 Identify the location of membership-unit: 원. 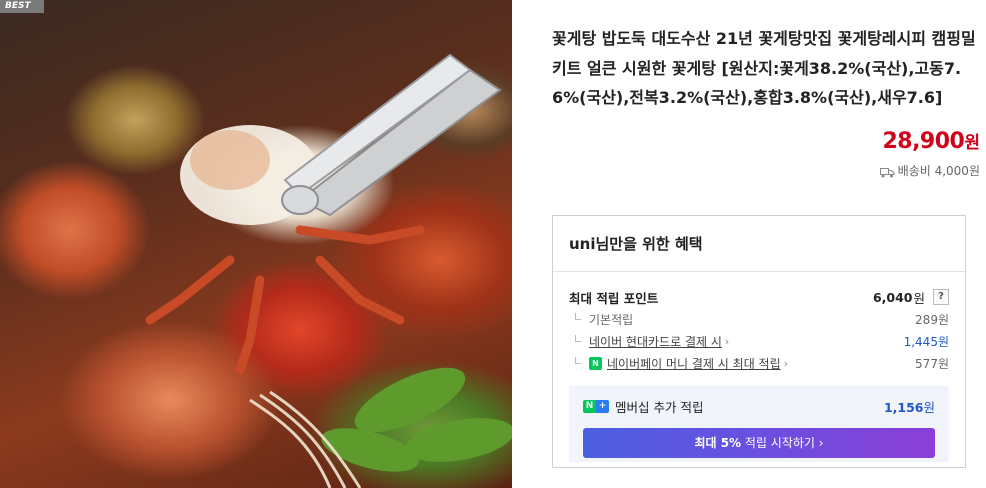
(929, 407).